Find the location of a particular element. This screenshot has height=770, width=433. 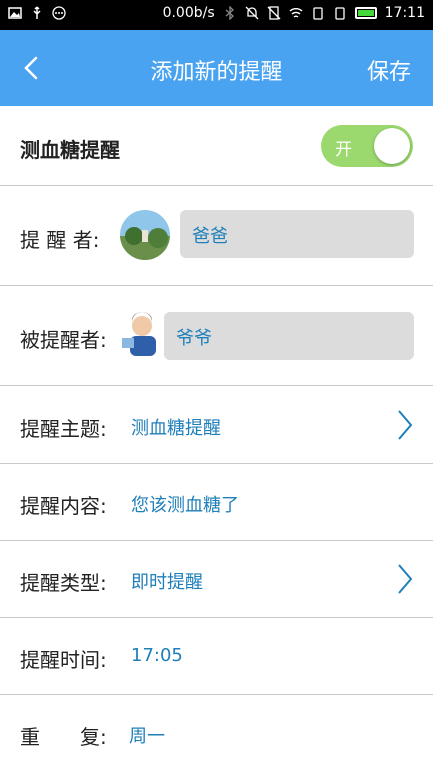

topic-label: 提醒主题: is located at coordinates (63, 429).